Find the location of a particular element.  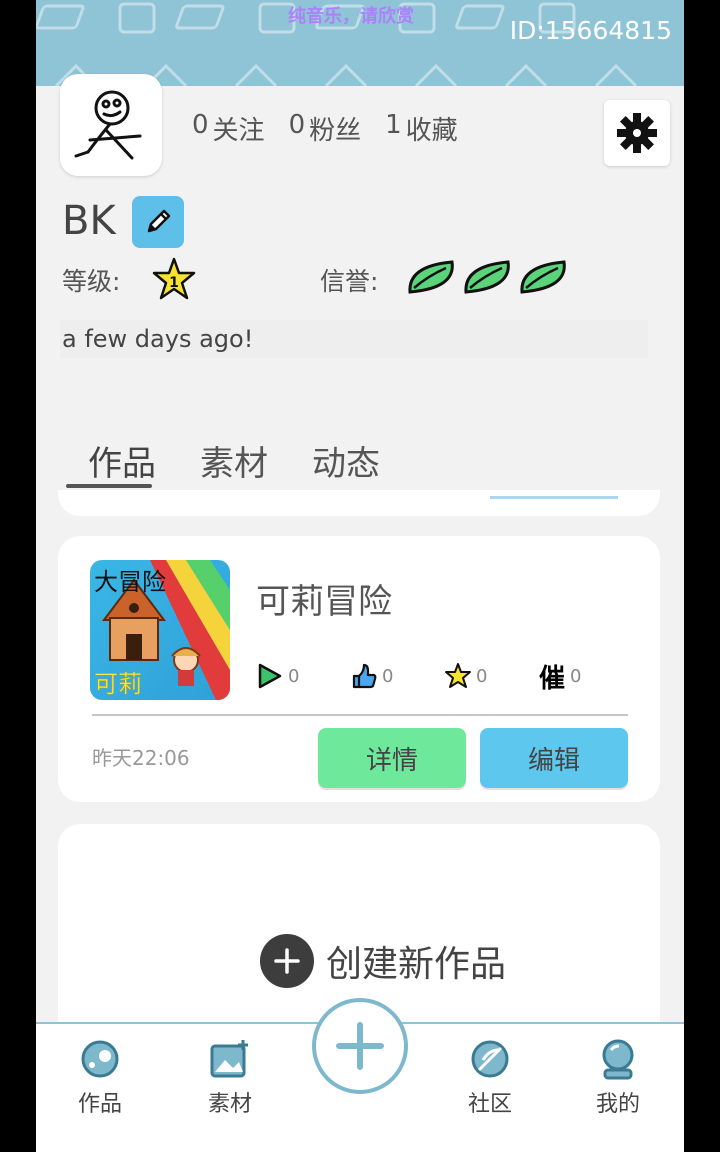

gear-icon is located at coordinates (637, 133).